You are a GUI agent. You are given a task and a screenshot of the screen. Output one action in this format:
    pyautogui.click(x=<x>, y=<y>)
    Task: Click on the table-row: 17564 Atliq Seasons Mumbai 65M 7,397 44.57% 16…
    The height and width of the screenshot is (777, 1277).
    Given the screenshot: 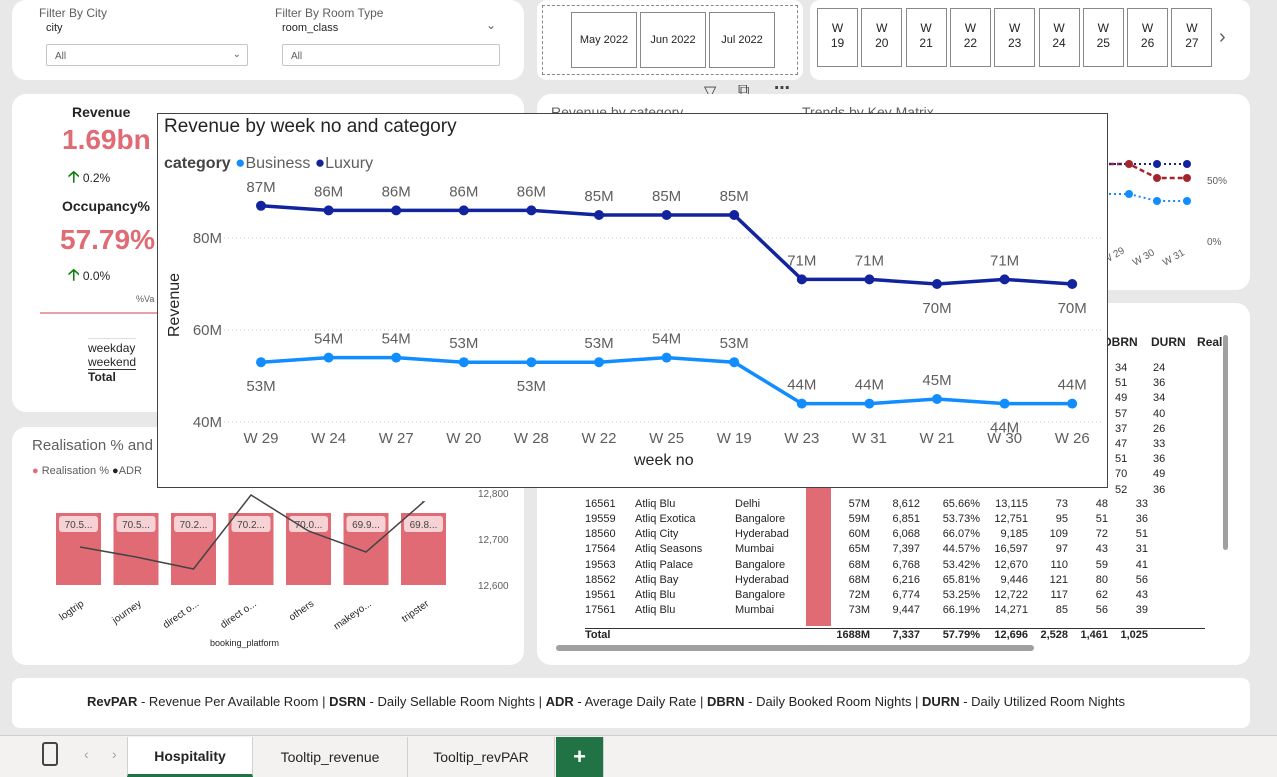 What is the action you would take?
    pyautogui.click(x=866, y=549)
    